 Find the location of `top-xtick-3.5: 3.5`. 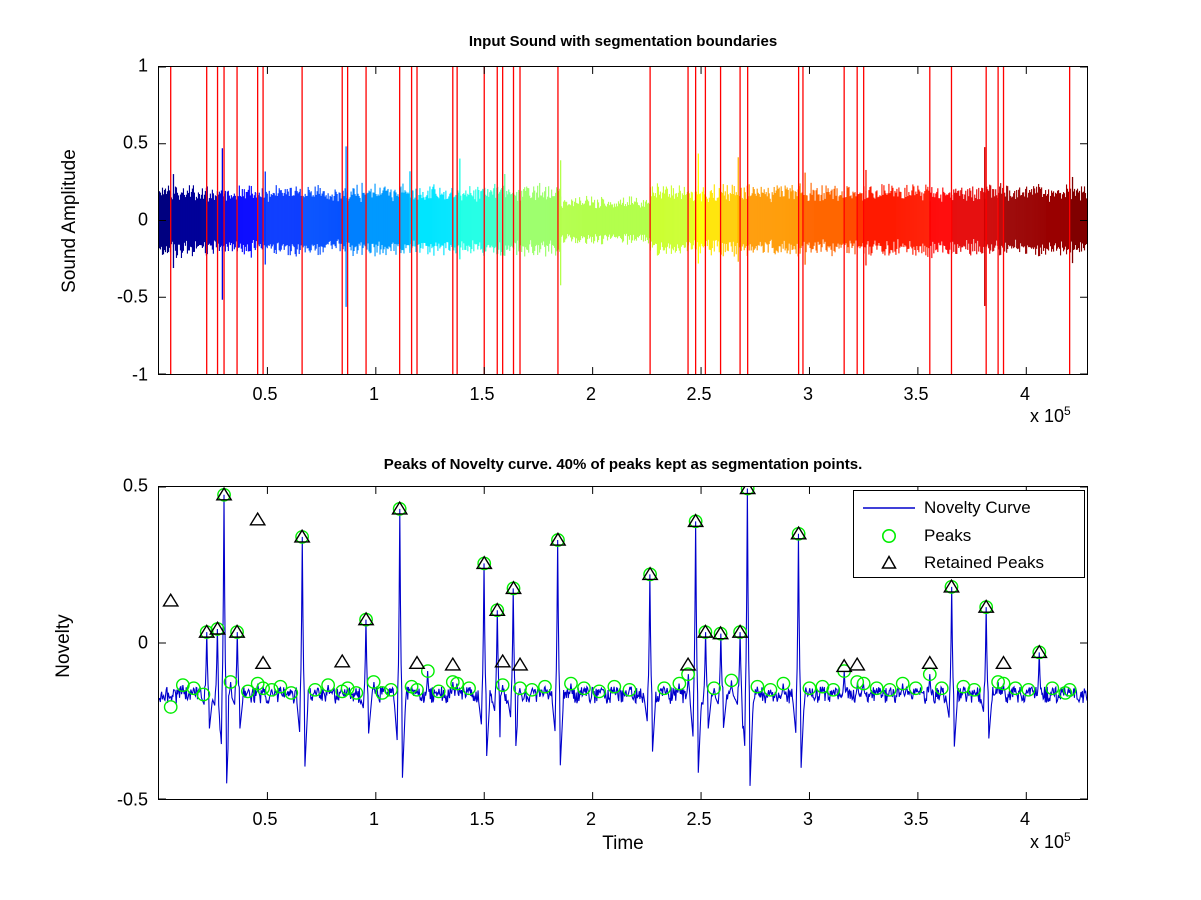

top-xtick-3.5: 3.5 is located at coordinates (916, 394).